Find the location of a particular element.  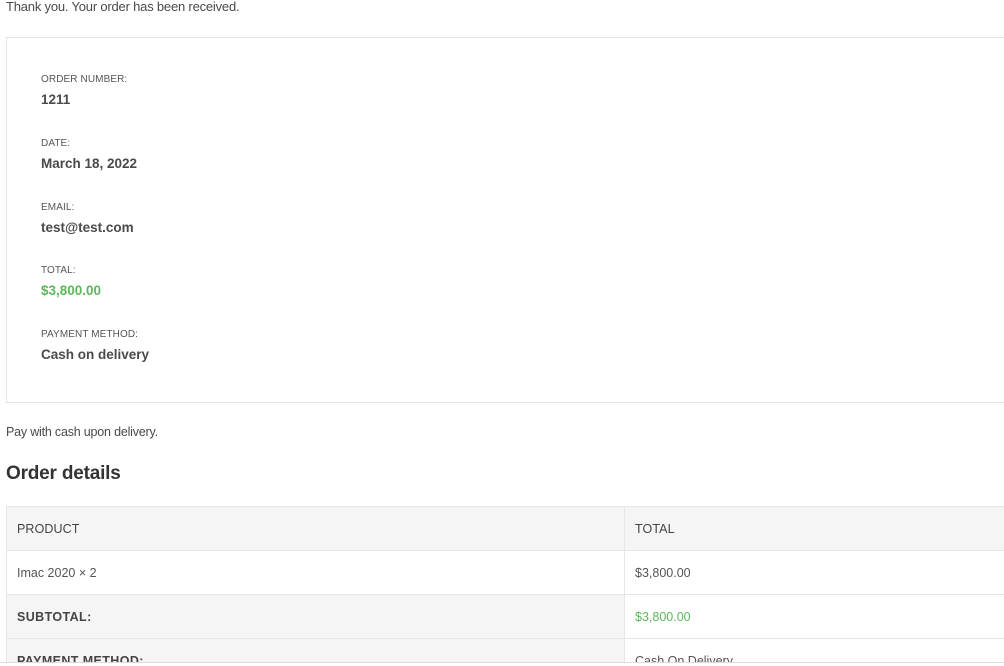

column-header-total: TOTAL is located at coordinates (814, 528).